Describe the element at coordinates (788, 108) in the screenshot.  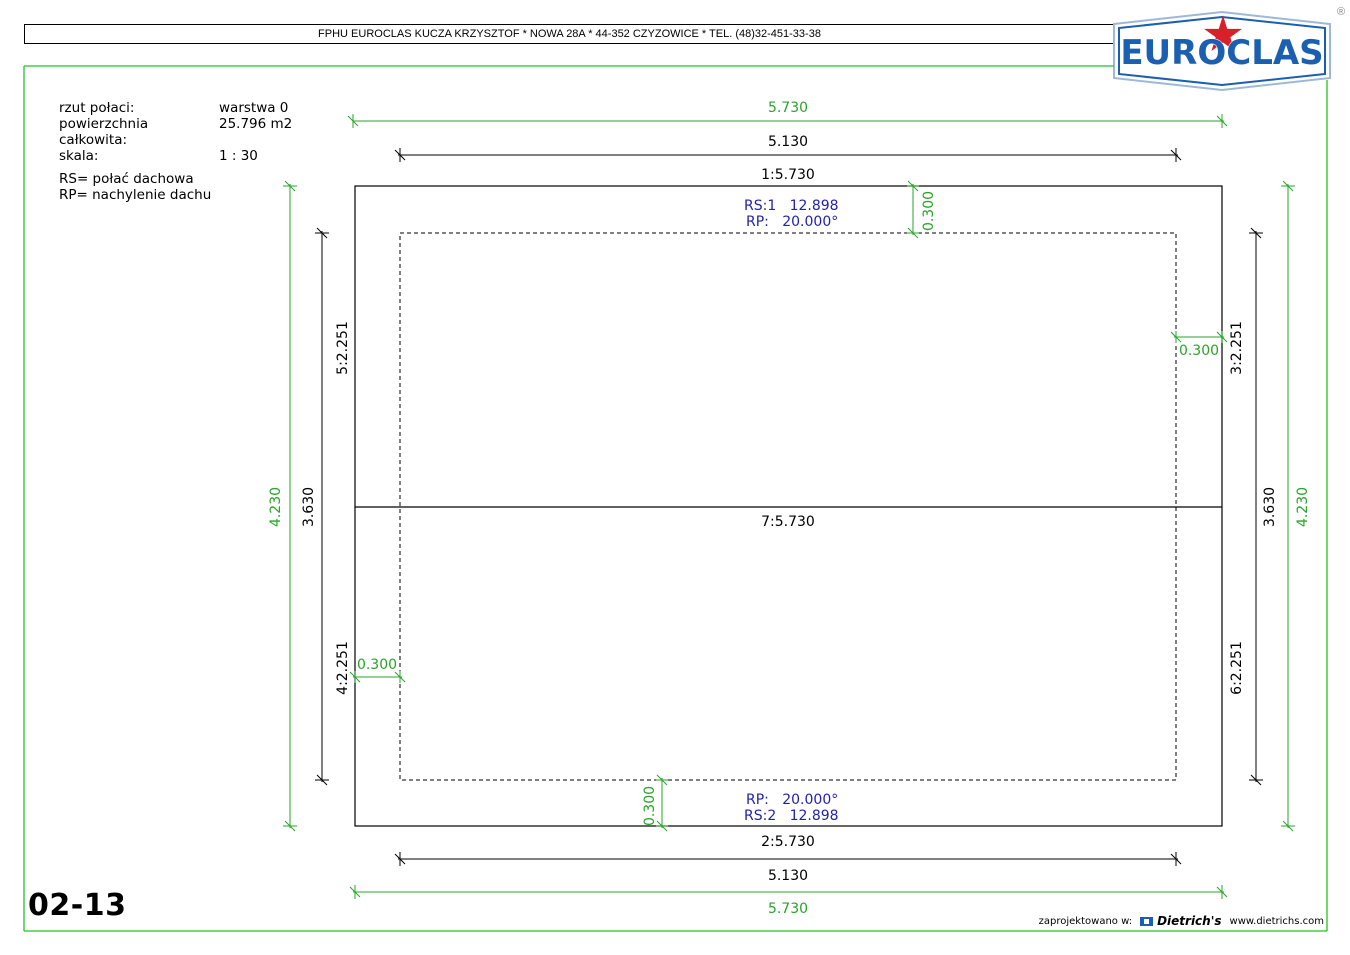
I see `dim-top-outer: 5.730` at that location.